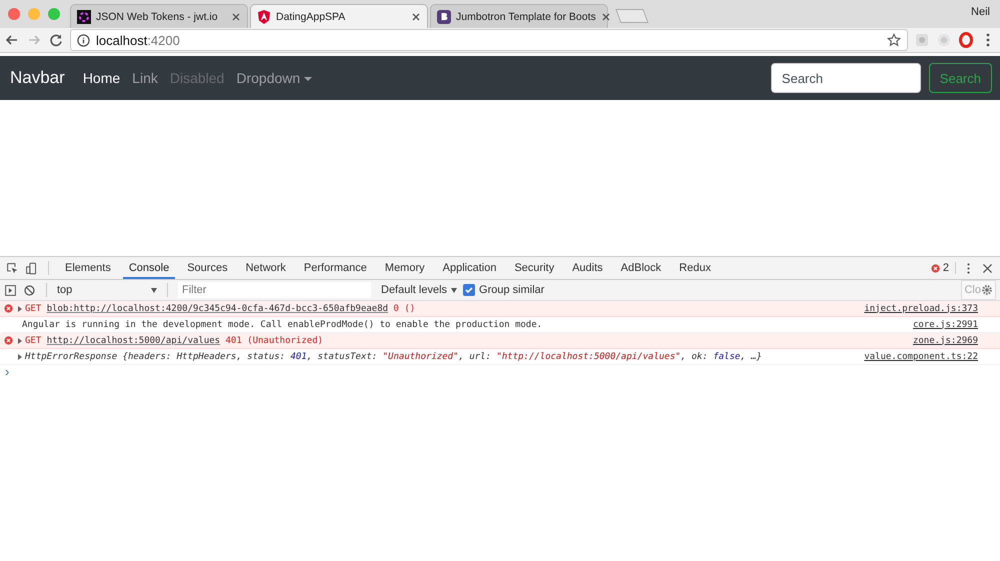 This screenshot has width=1000, height=561. What do you see at coordinates (107, 290) in the screenshot?
I see `context-select: top` at bounding box center [107, 290].